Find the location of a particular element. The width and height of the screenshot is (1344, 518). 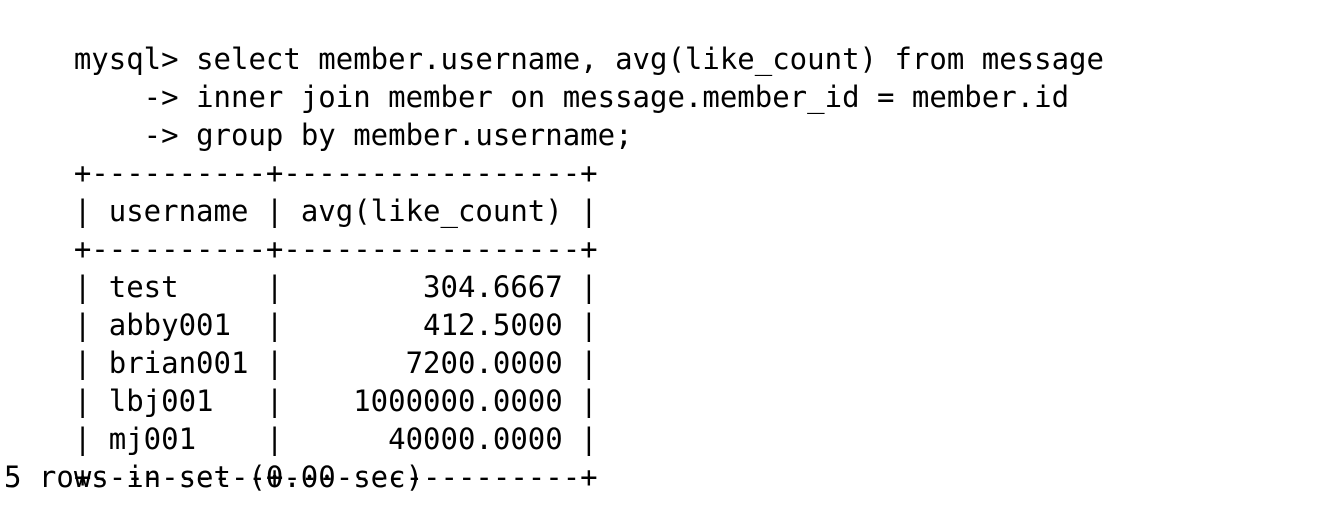

table-row-text: | mj001 | 40000.0000 | is located at coordinates (335, 439).